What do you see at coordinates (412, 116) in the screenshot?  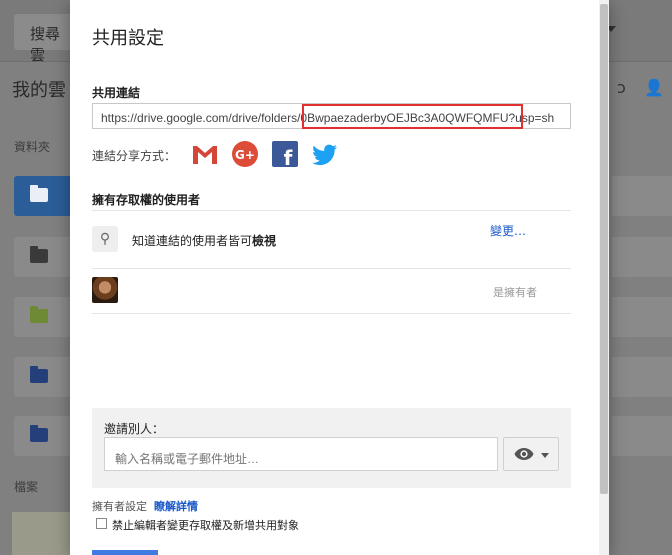 I see `highlight-box` at bounding box center [412, 116].